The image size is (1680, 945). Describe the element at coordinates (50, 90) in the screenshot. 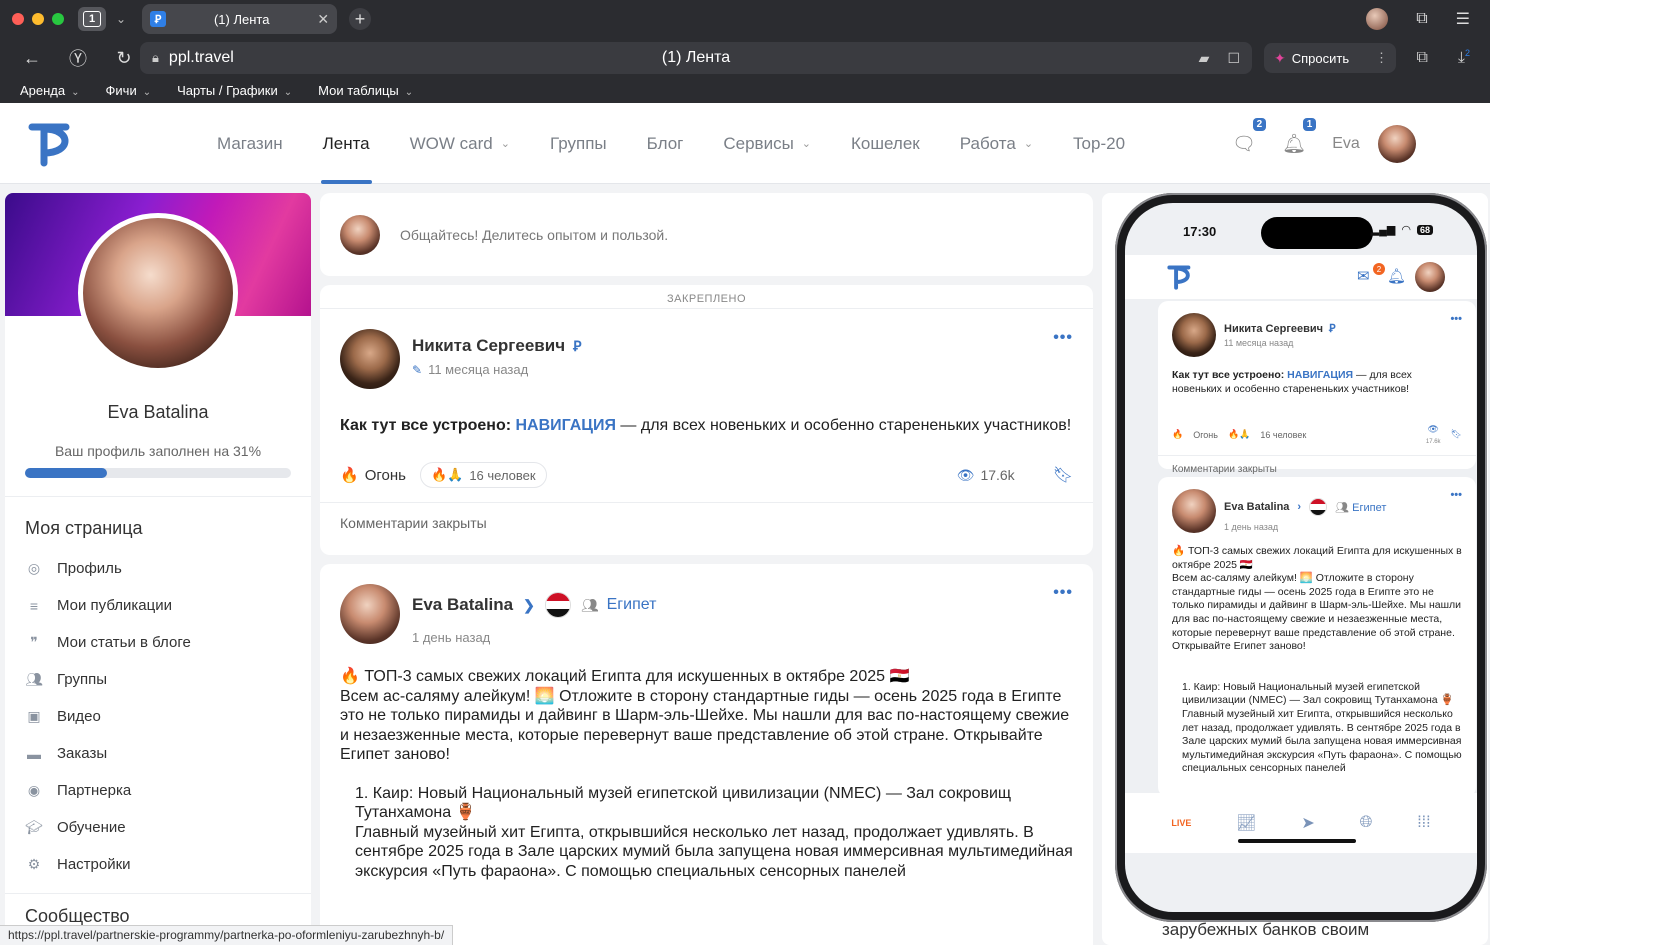

I see `bookmark-folder-arenda: Аренда ⌄` at that location.